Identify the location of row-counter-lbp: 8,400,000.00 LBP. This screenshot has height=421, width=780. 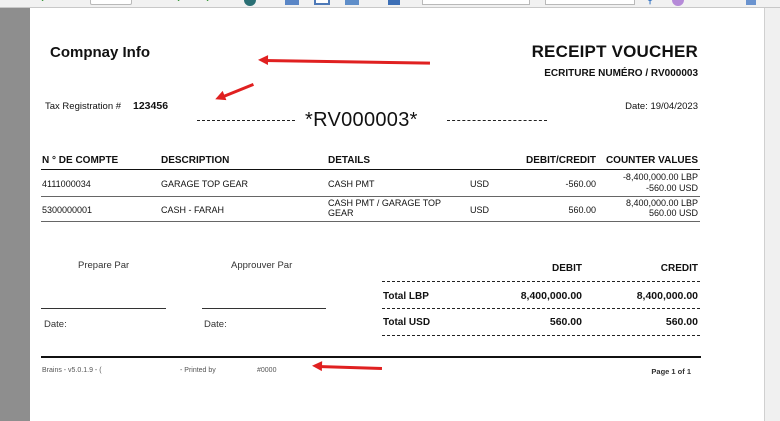
(661, 203).